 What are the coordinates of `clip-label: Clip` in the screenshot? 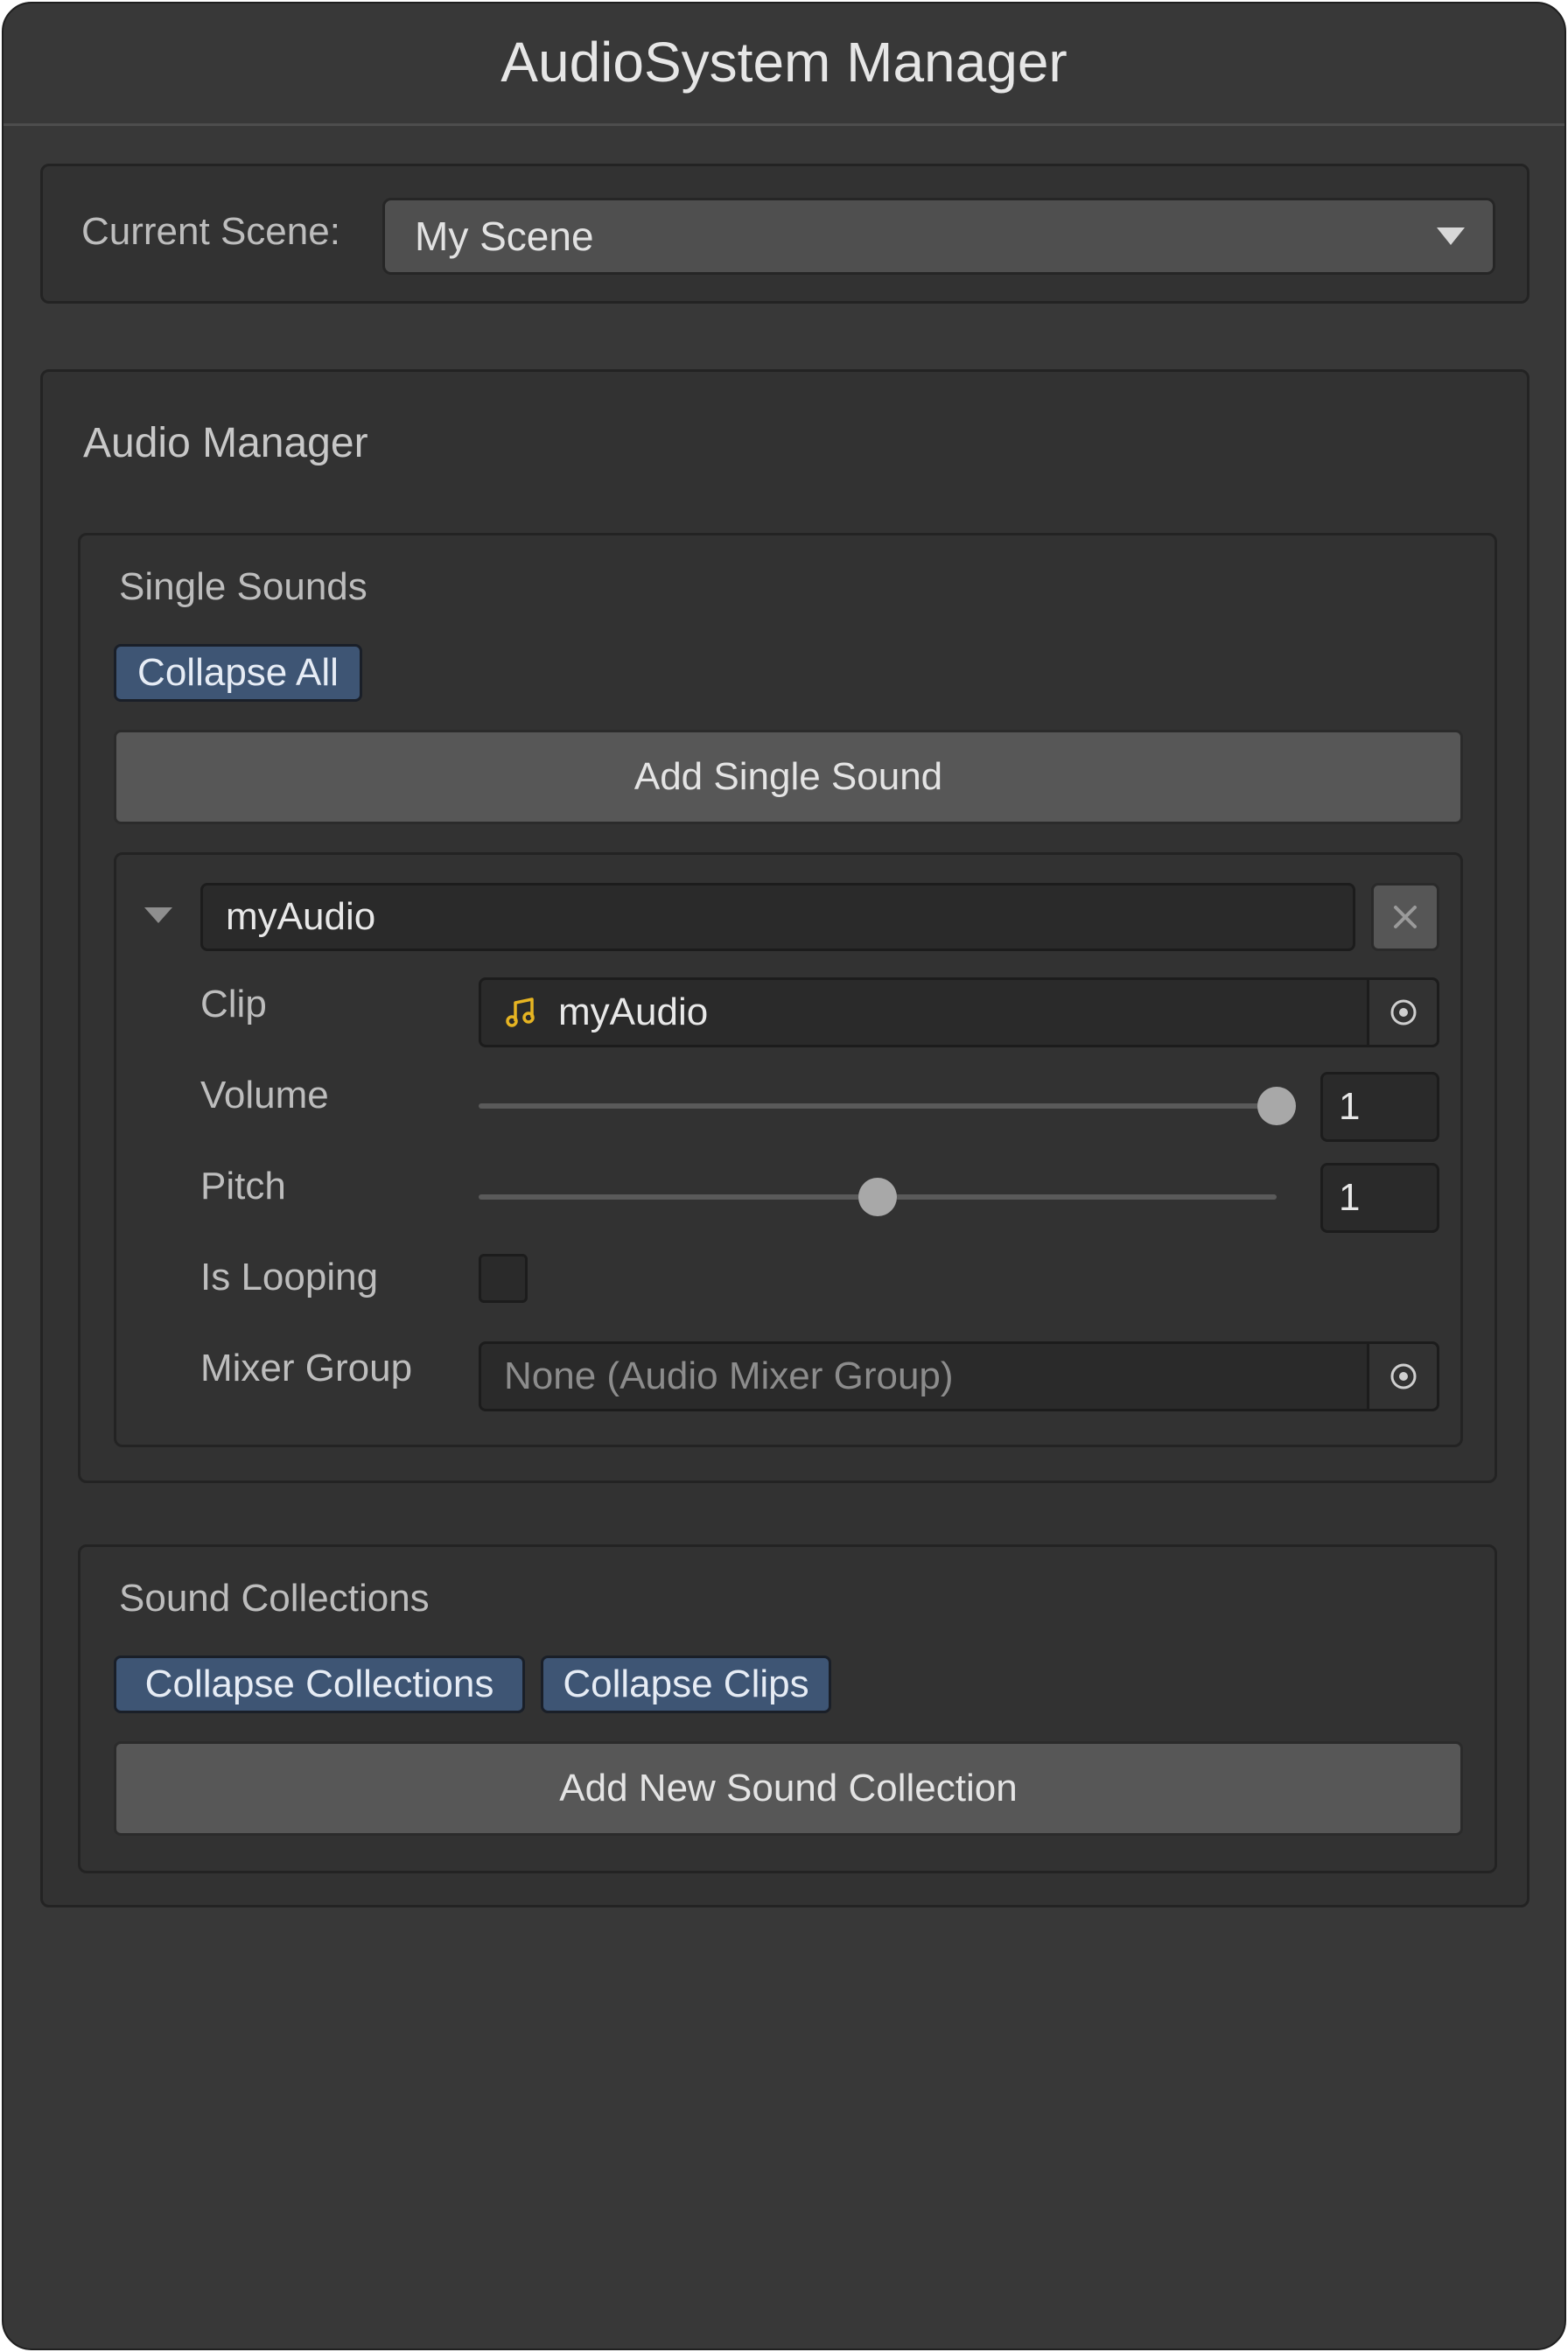 It's located at (233, 1004).